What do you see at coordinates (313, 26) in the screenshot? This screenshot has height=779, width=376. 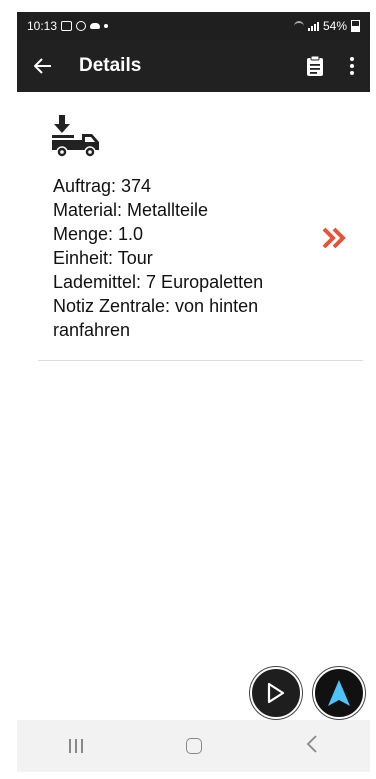 I see `signal-icon` at bounding box center [313, 26].